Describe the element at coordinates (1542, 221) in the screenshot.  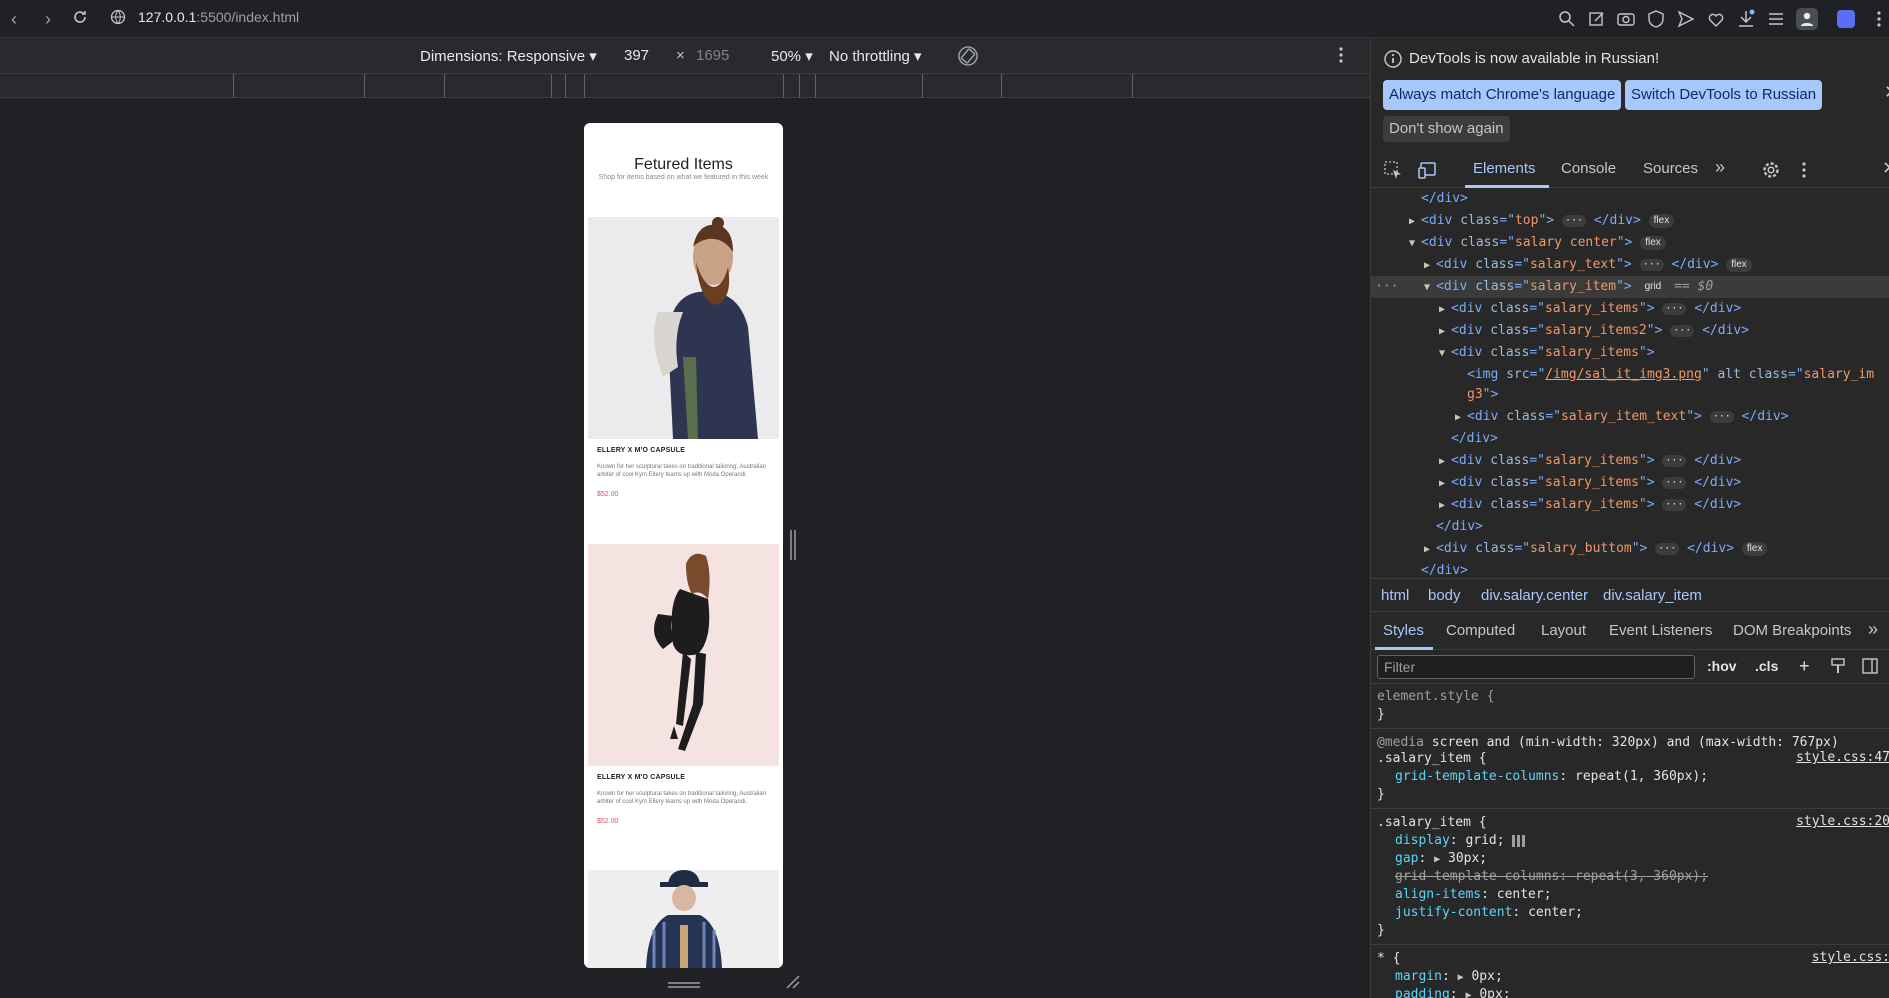
I see `dom-line: ▶ <div class="top"> ··· </div> flex` at that location.